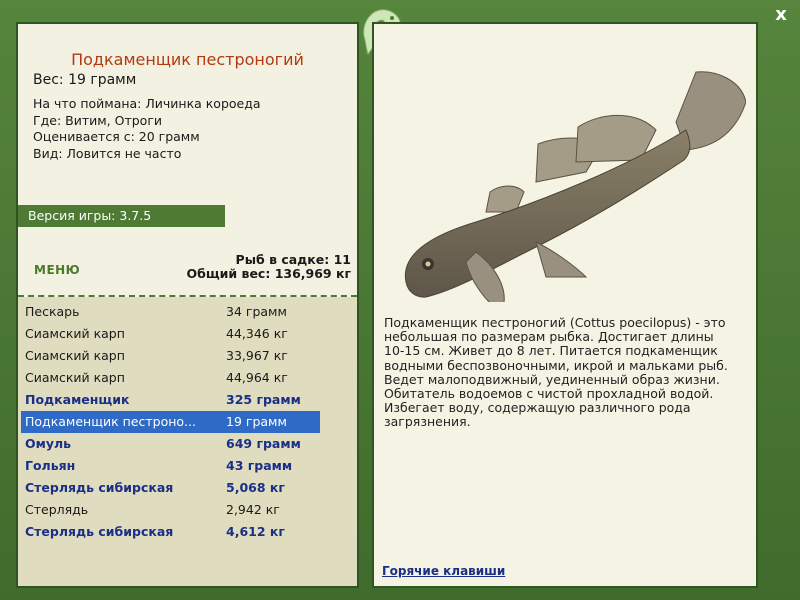  I want to click on catch-fish-weight: 43 грамм, so click(259, 465).